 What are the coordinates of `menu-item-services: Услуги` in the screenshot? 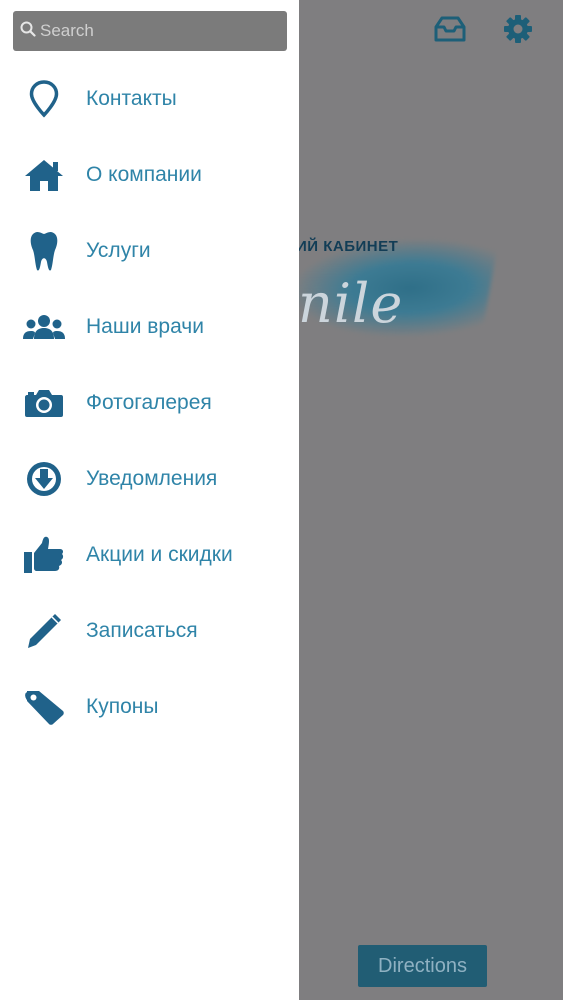 It's located at (149, 251).